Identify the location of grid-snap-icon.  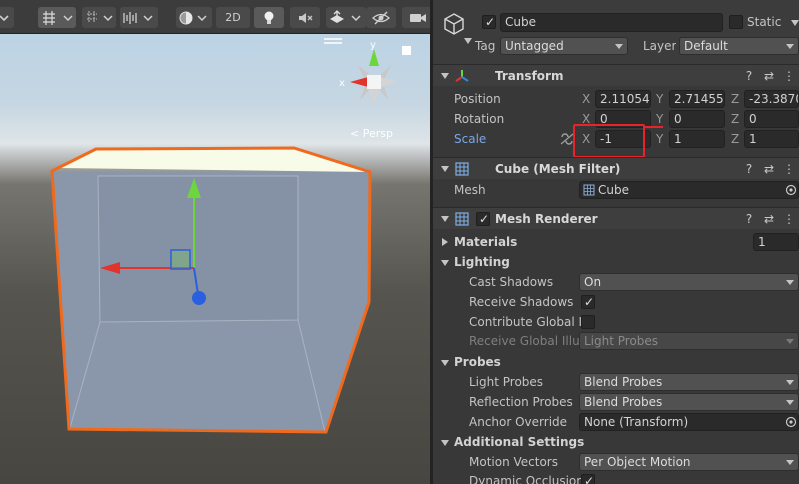
(58, 17).